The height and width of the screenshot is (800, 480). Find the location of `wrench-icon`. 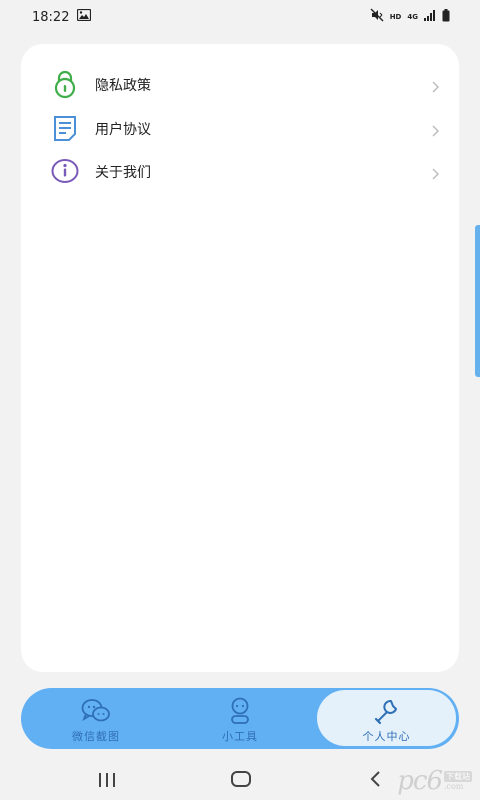

wrench-icon is located at coordinates (387, 711).